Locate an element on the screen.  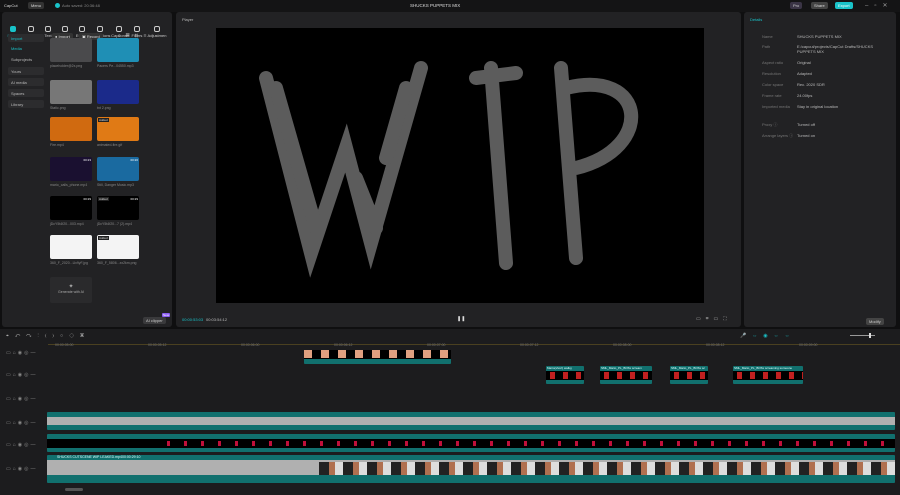
detail-label: Name is located at coordinates (767, 36).